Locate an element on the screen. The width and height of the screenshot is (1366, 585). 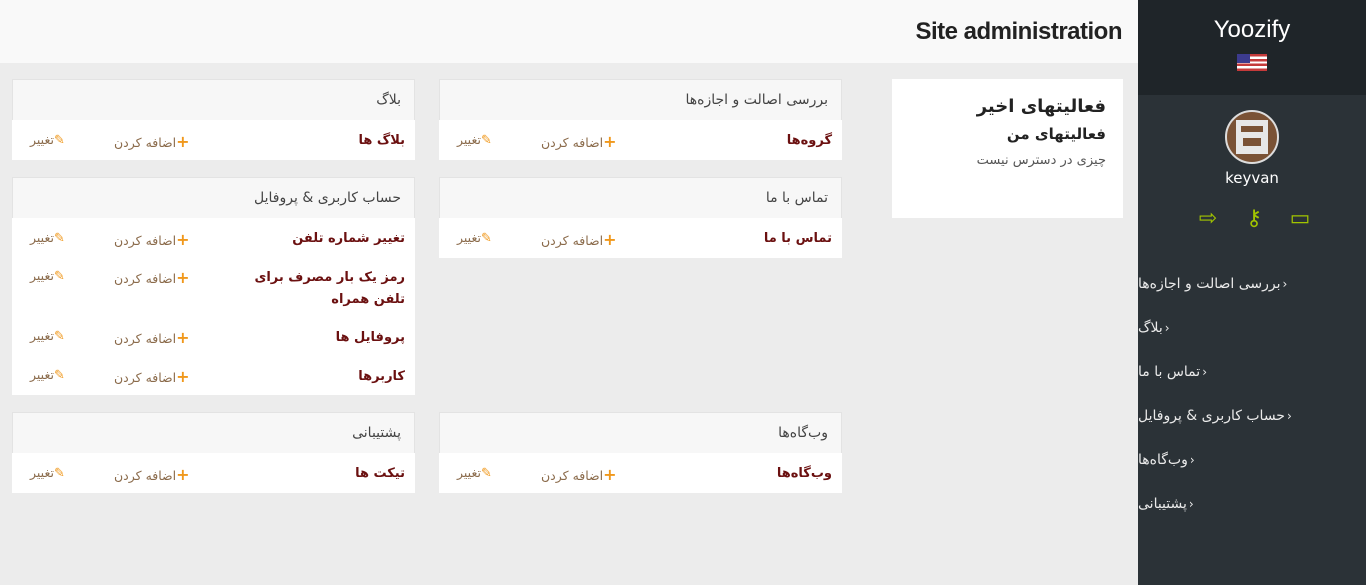
module-header: تماس با ما is located at coordinates (640, 197).